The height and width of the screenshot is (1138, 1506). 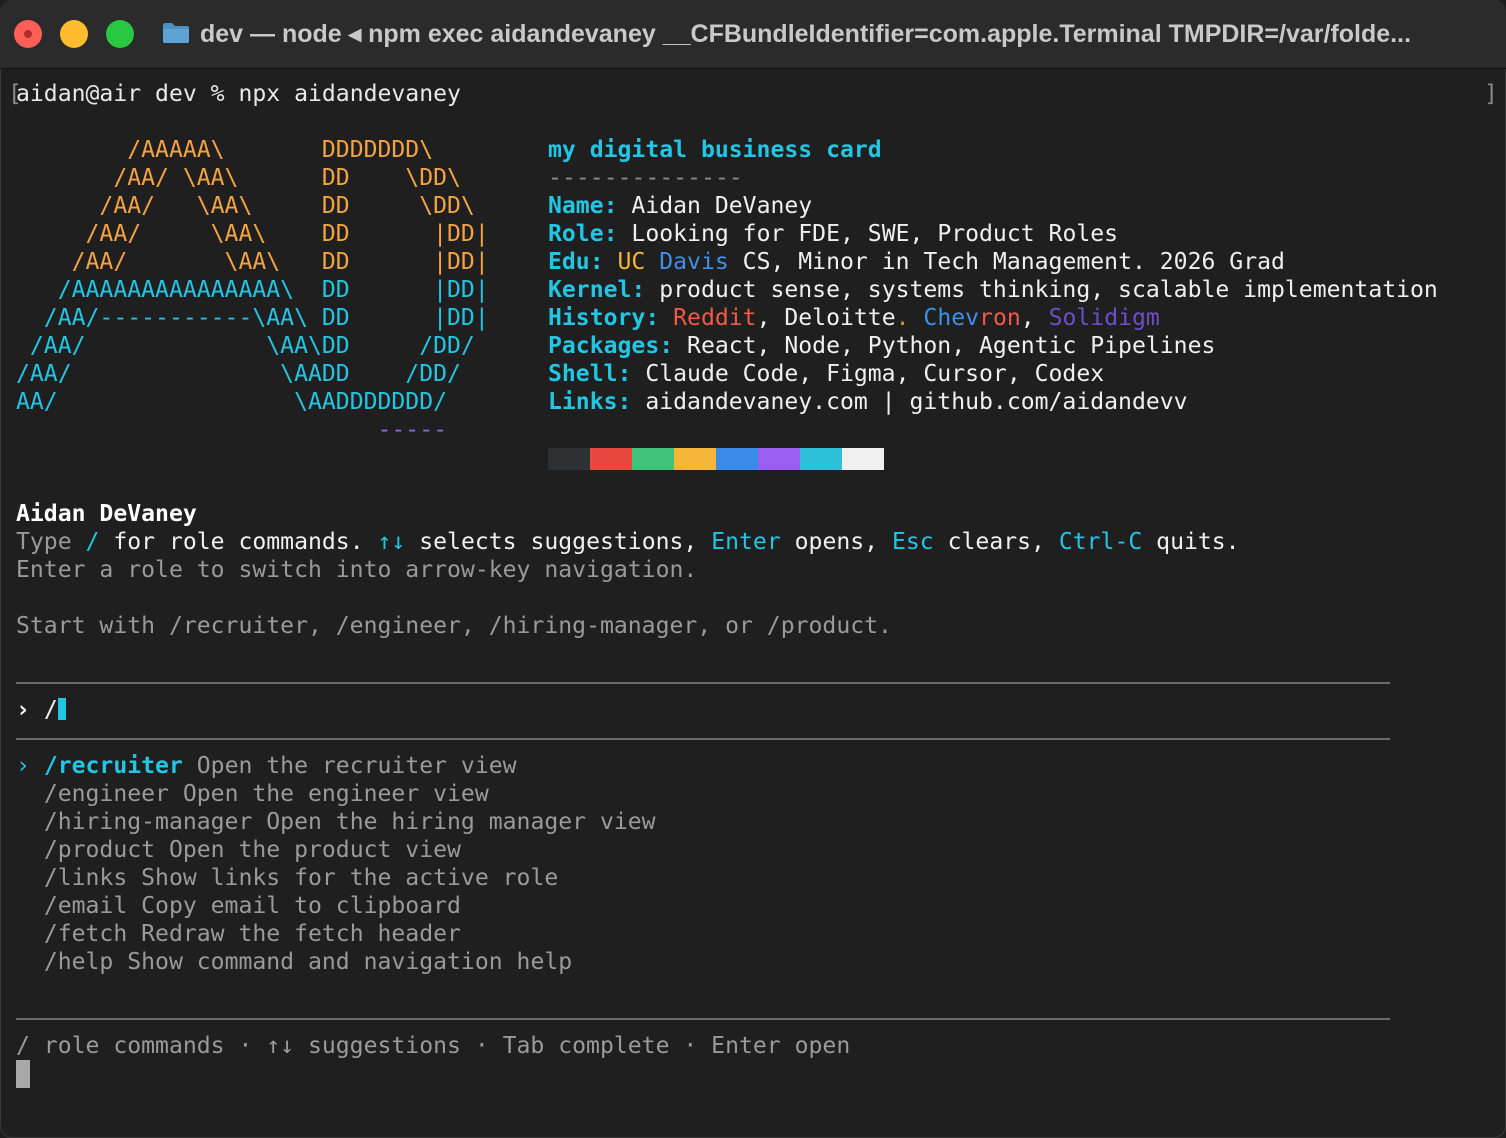 I want to click on command-line: aidan@air dev % npx aidandevaney, so click(x=238, y=94).